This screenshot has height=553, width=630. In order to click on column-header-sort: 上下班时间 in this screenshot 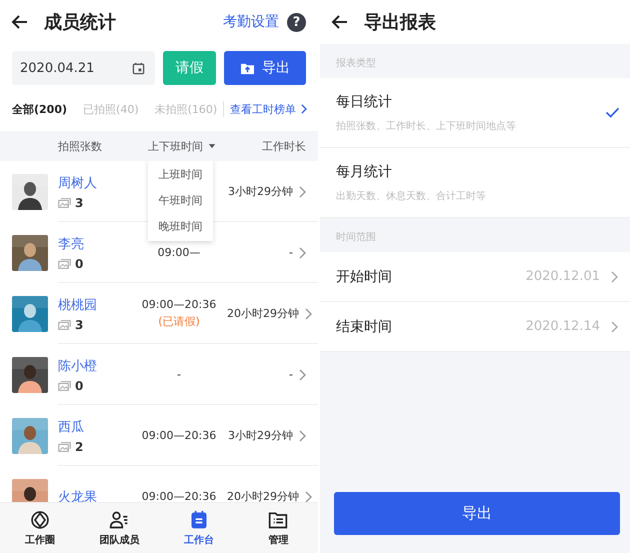, I will do `click(188, 146)`.